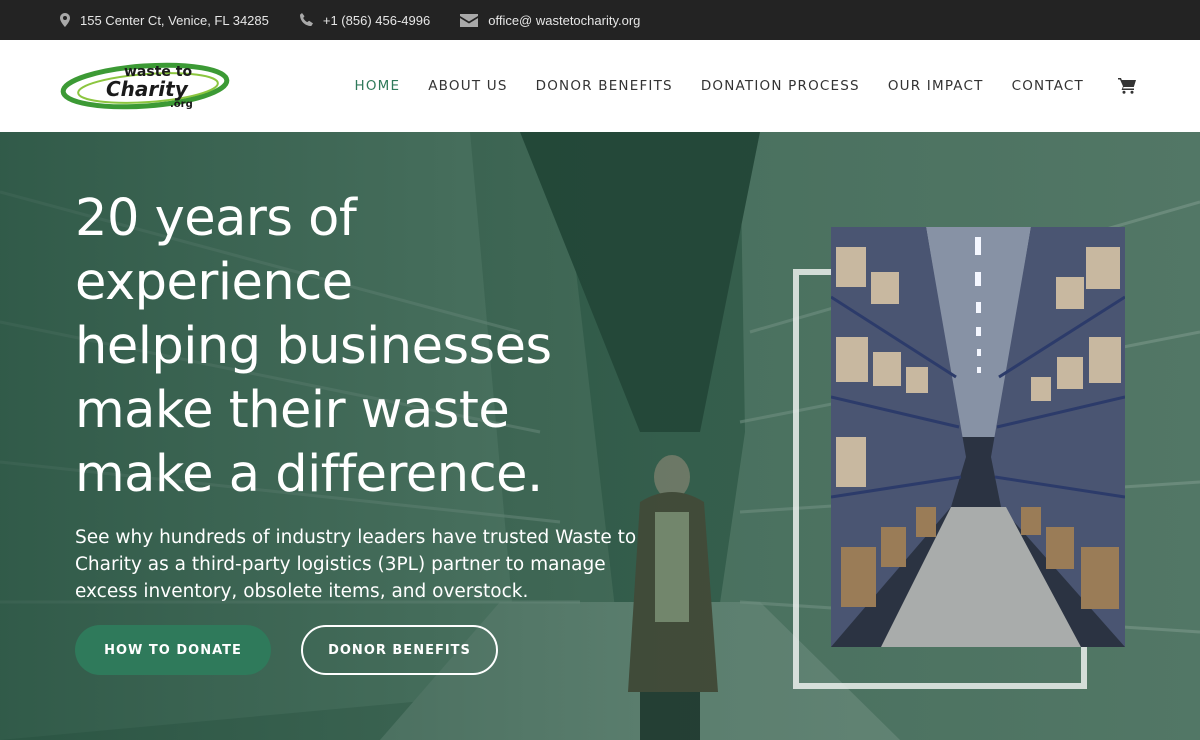 The image size is (1200, 740). What do you see at coordinates (469, 20) in the screenshot?
I see `envelope-icon` at bounding box center [469, 20].